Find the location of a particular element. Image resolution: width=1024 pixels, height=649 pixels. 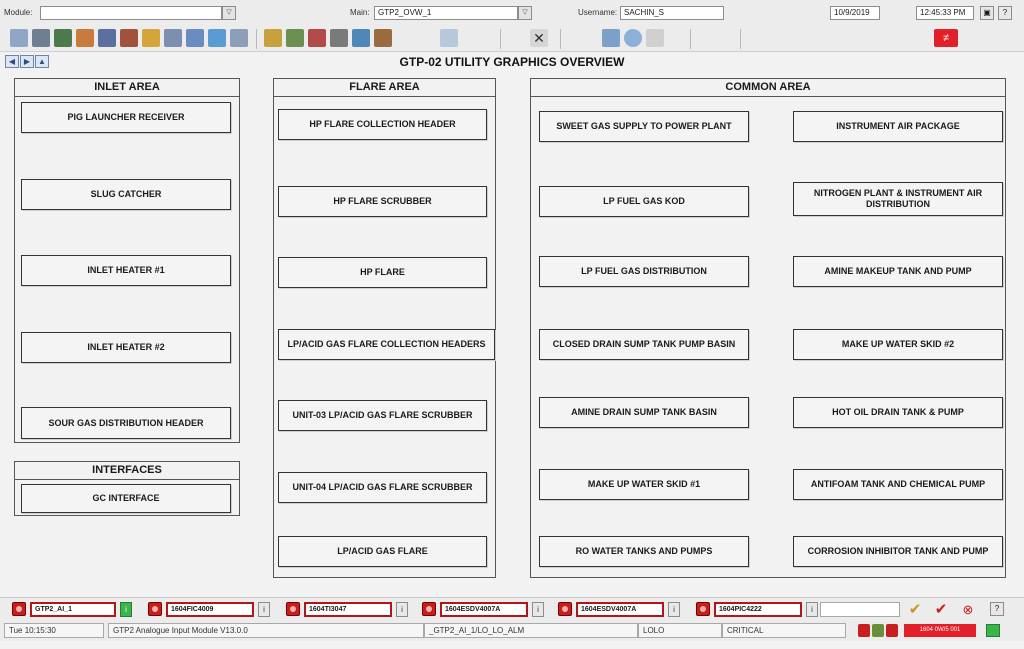

module-label: Module: is located at coordinates (18, 12).